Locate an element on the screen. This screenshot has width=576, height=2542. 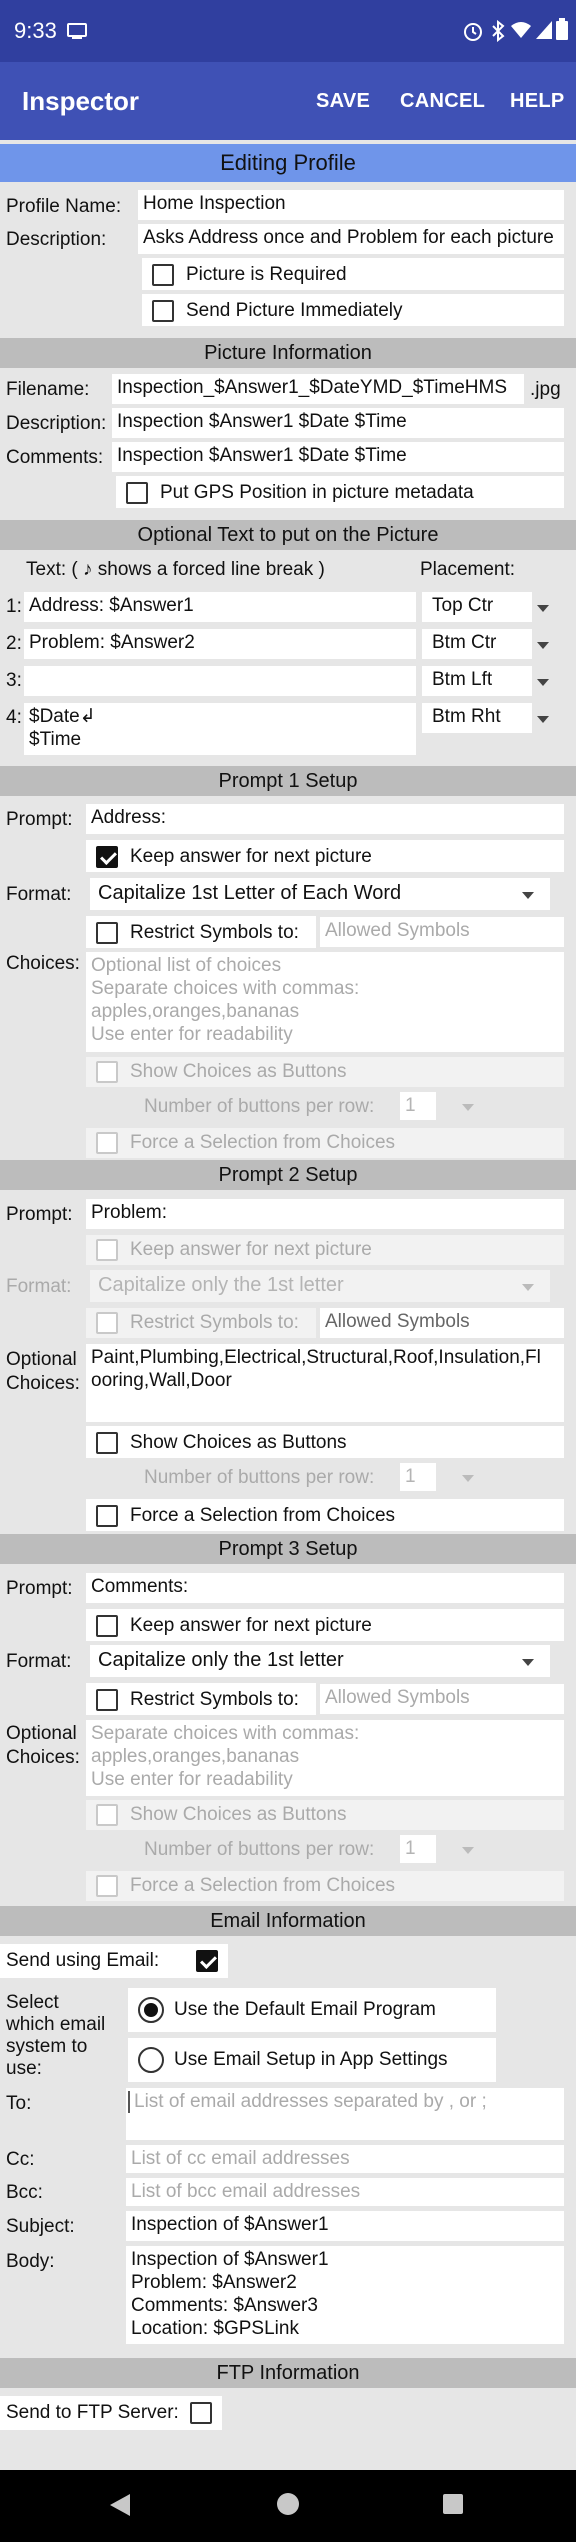
prompt-1-force-checkbox is located at coordinates (107, 1143).